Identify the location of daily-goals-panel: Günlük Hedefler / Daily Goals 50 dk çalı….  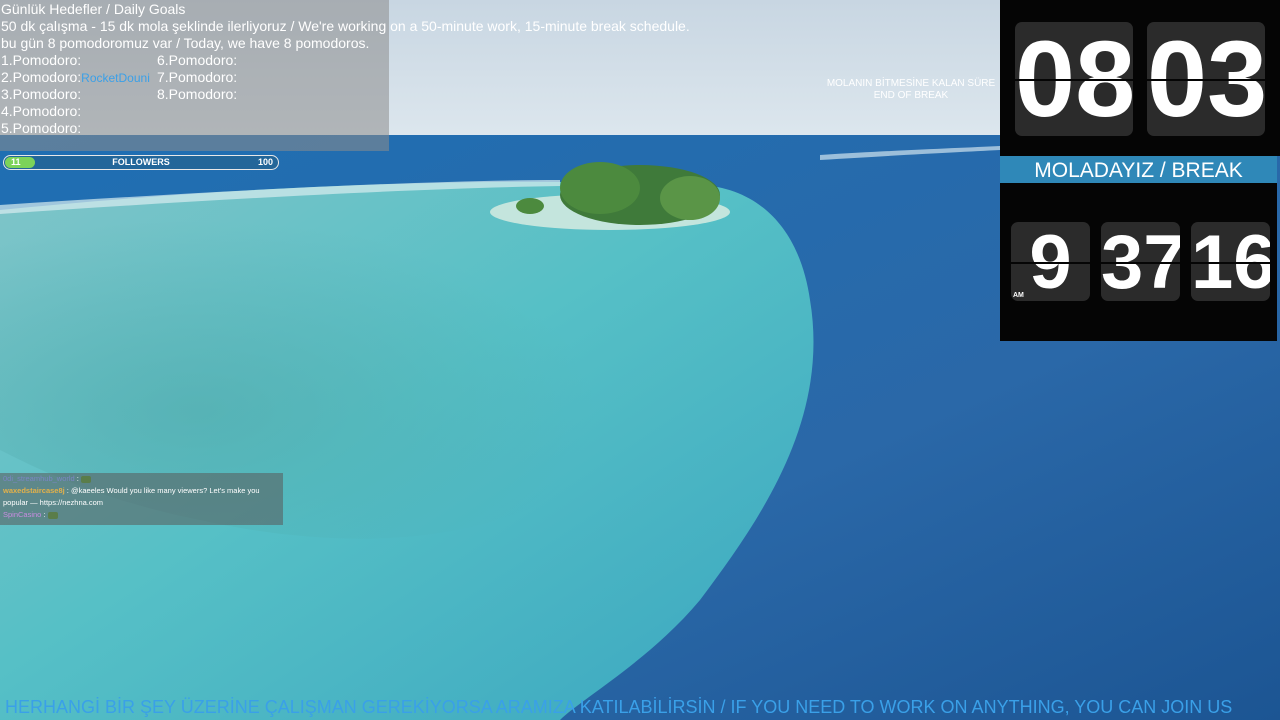
(345, 75).